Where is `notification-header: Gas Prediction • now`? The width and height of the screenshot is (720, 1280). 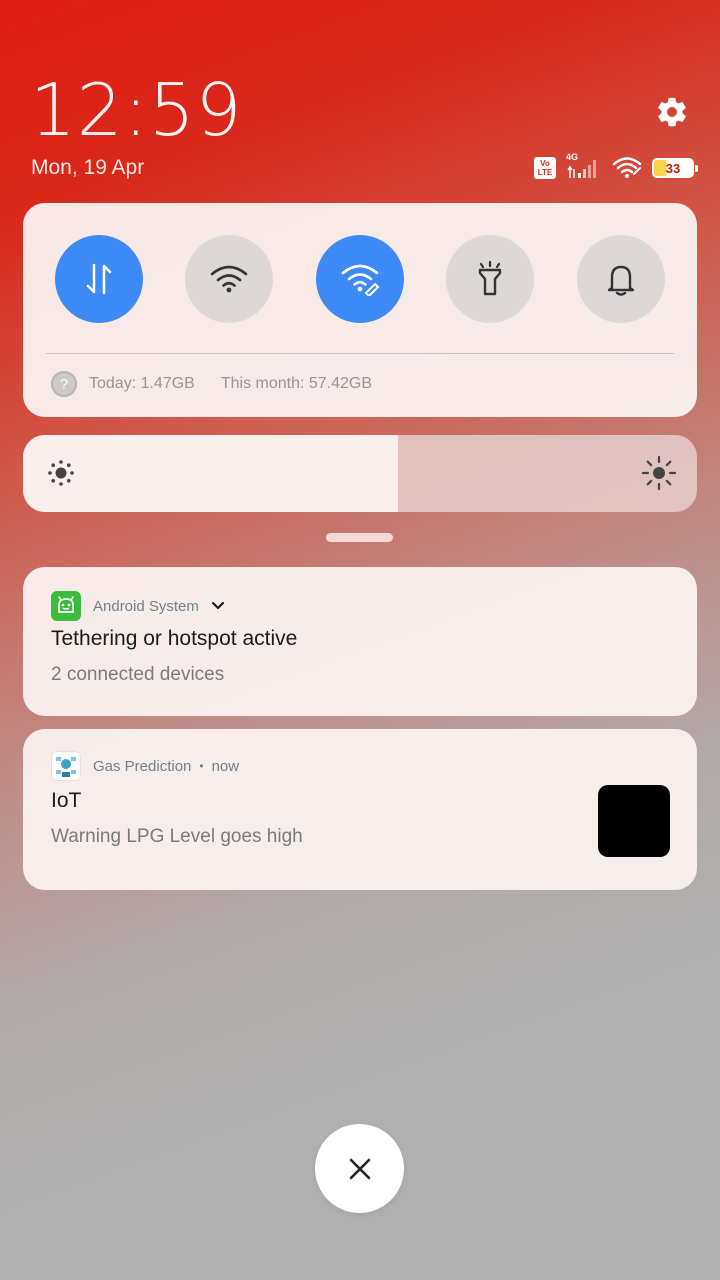 notification-header: Gas Prediction • now is located at coordinates (145, 766).